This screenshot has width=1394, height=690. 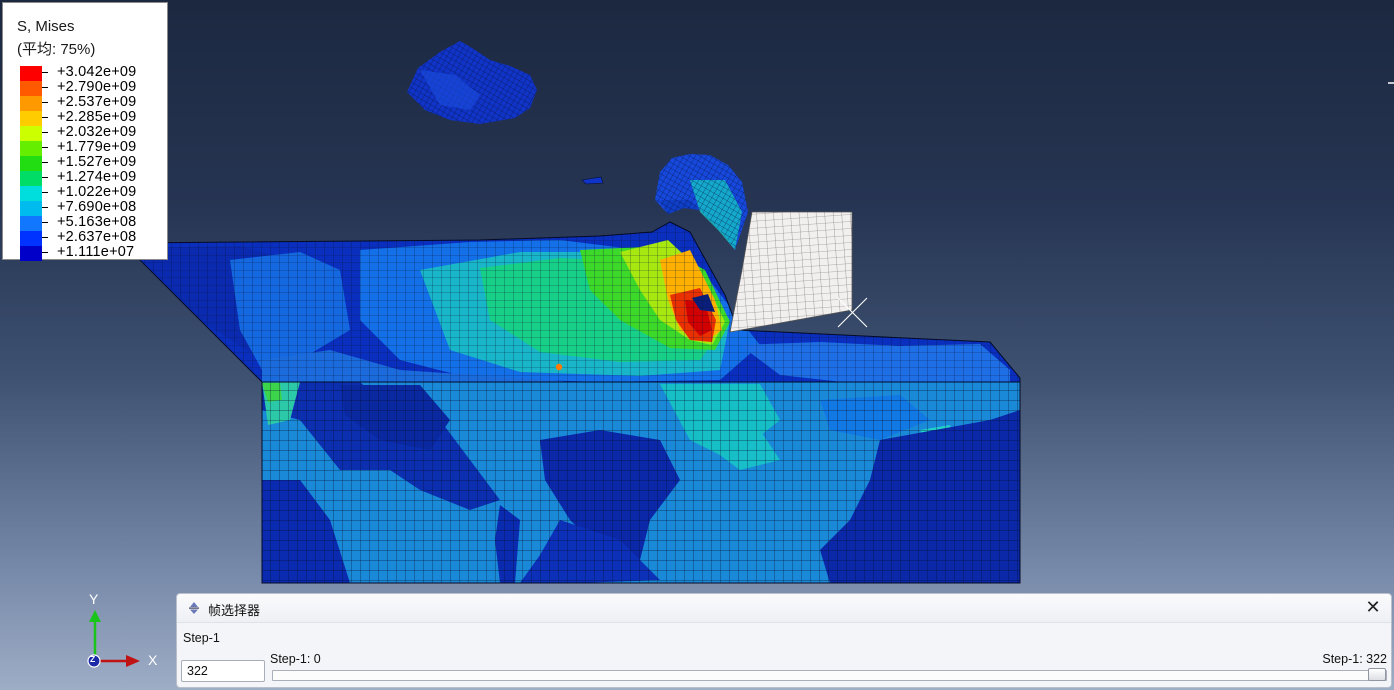 What do you see at coordinates (223, 671) in the screenshot?
I see `frame-number-input` at bounding box center [223, 671].